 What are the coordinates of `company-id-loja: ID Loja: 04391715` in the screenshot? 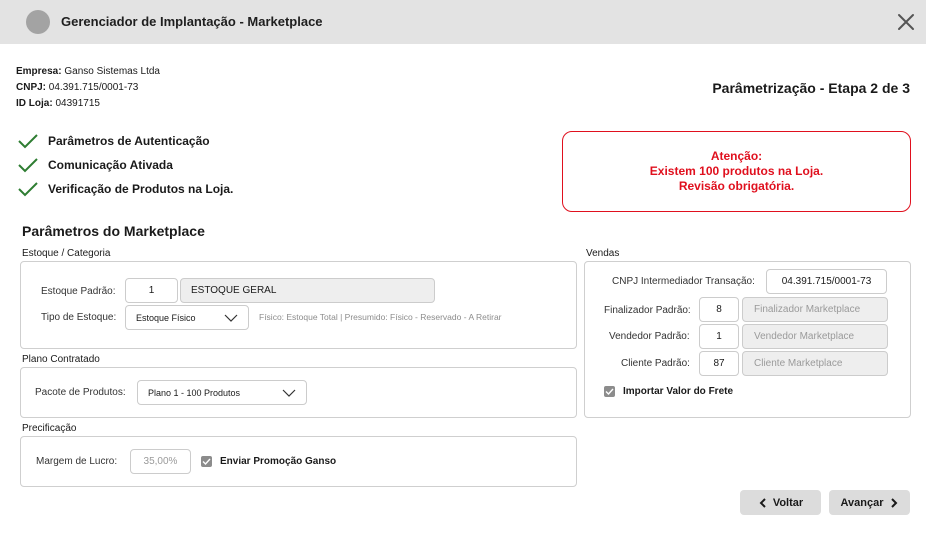 It's located at (58, 103).